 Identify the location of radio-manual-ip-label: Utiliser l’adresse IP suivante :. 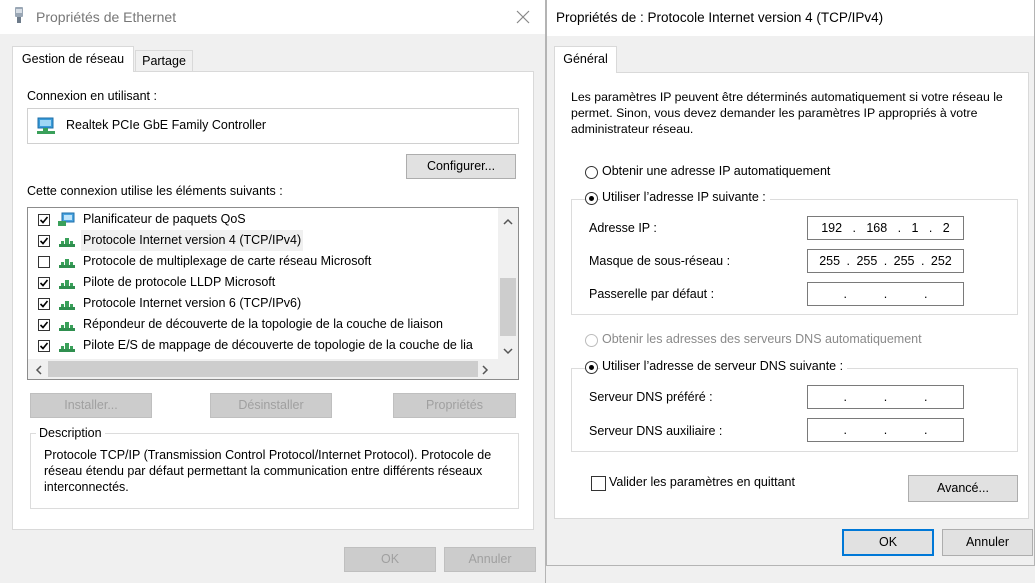
(685, 197).